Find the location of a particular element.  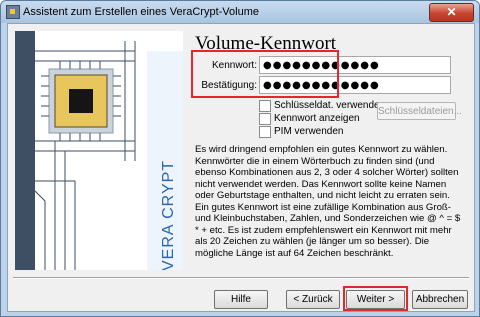

use-pim-checkbox is located at coordinates (265, 132).